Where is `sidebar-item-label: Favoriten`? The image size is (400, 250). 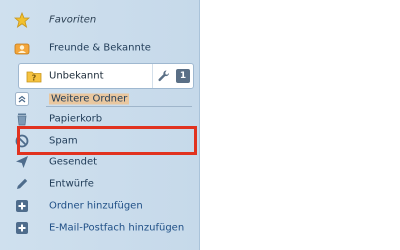
sidebar-item-label: Favoriten is located at coordinates (73, 20).